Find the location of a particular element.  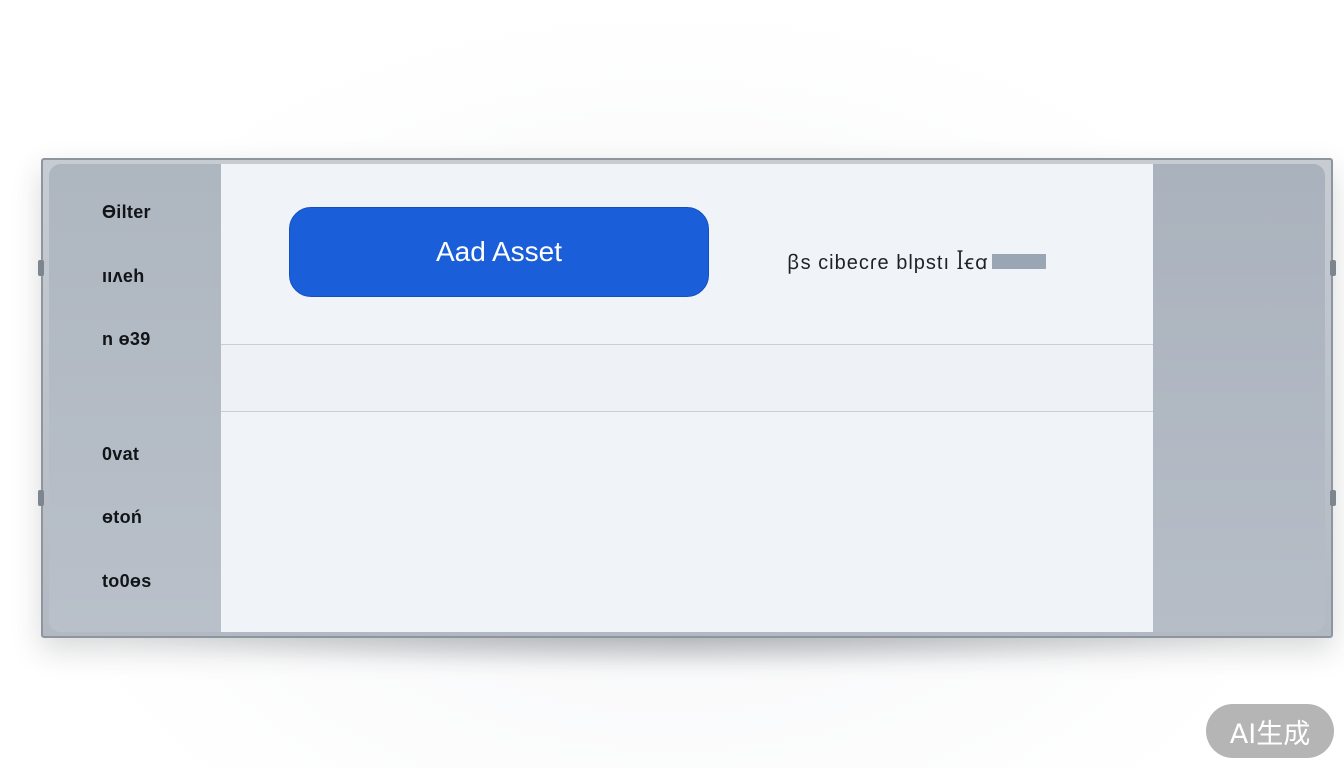

status-line: ꞵs cibecɾe blpstı ꟾꞓꭤ is located at coordinates (917, 261).